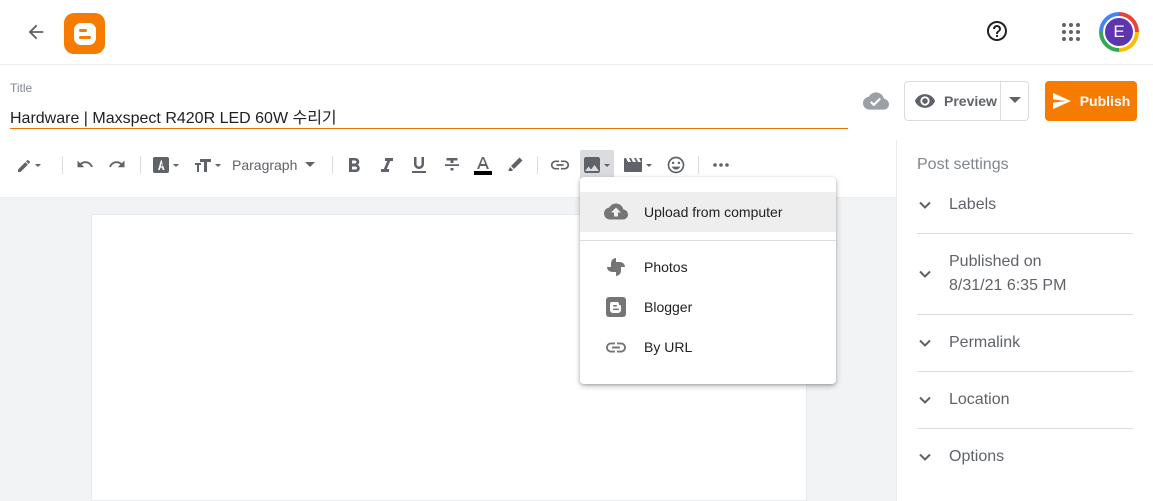  What do you see at coordinates (36, 32) in the screenshot?
I see `back-arrow-icon` at bounding box center [36, 32].